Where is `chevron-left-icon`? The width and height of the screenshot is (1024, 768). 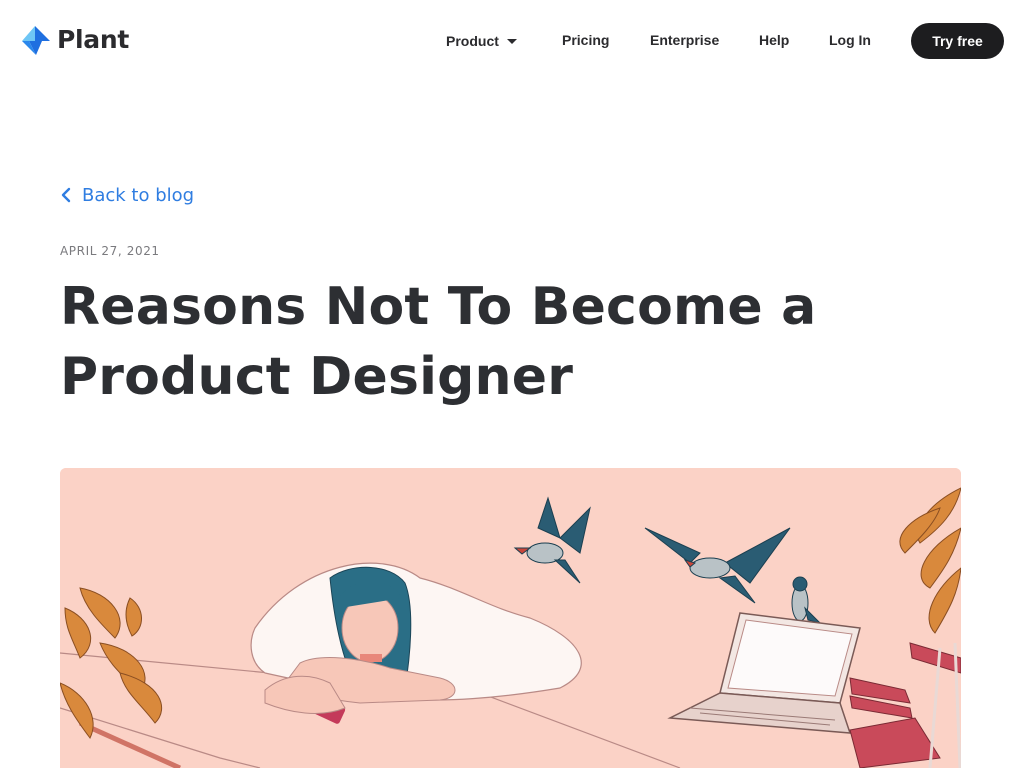
chevron-left-icon is located at coordinates (66, 195).